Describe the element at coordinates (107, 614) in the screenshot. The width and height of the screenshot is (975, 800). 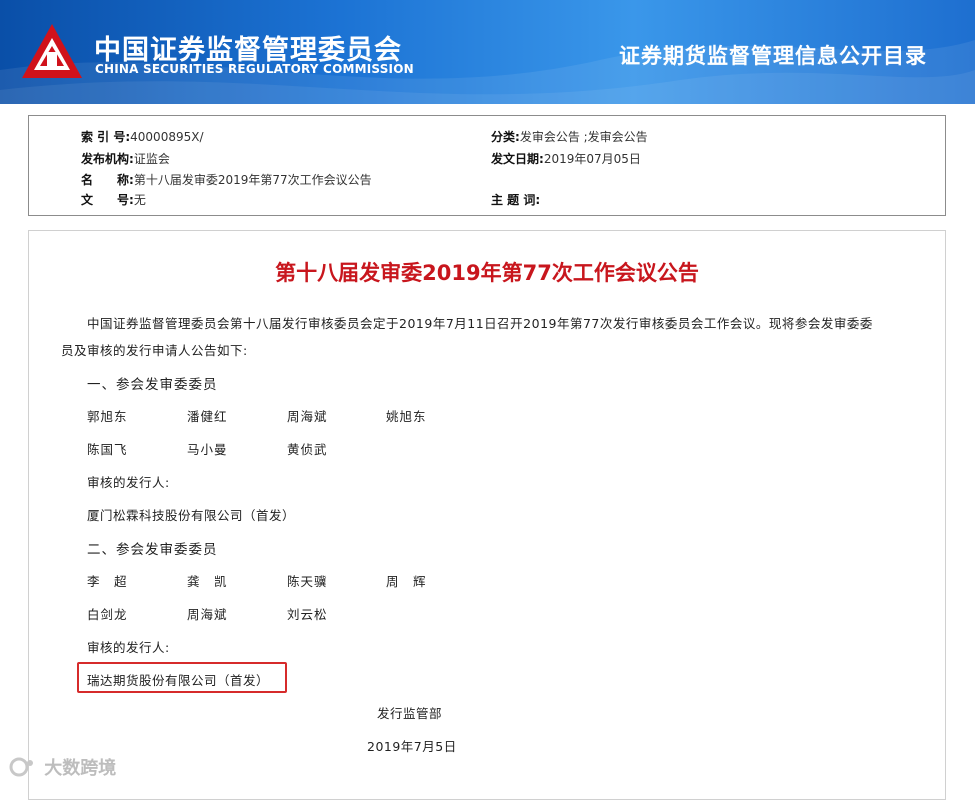
I see `section2-member: 白剑龙` at that location.